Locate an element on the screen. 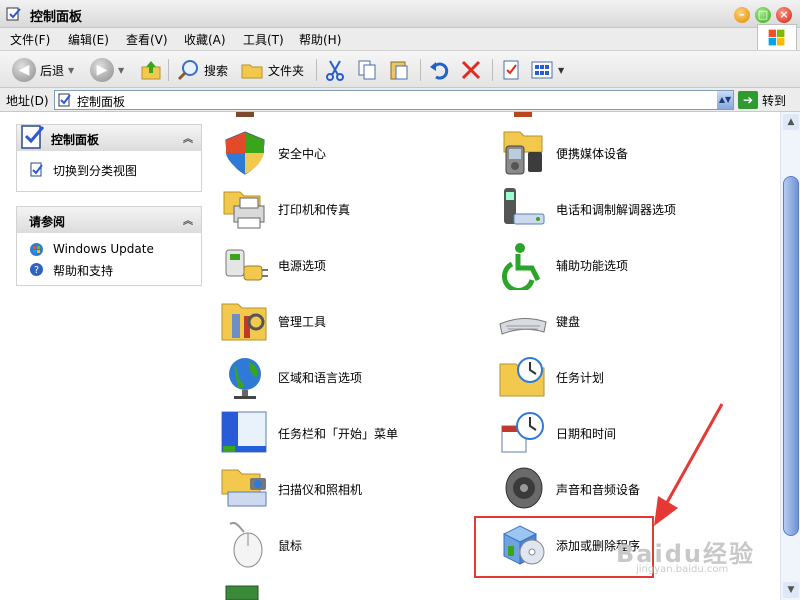 Image resolution: width=800 pixels, height=600 pixels. paste-button is located at coordinates (399, 70).